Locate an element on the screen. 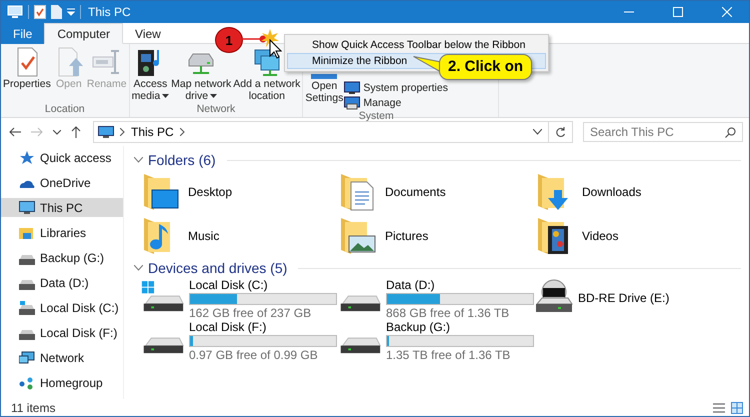 The height and width of the screenshot is (417, 750). free-space-text: 1.35 TB free of 1.36 TB is located at coordinates (449, 355).